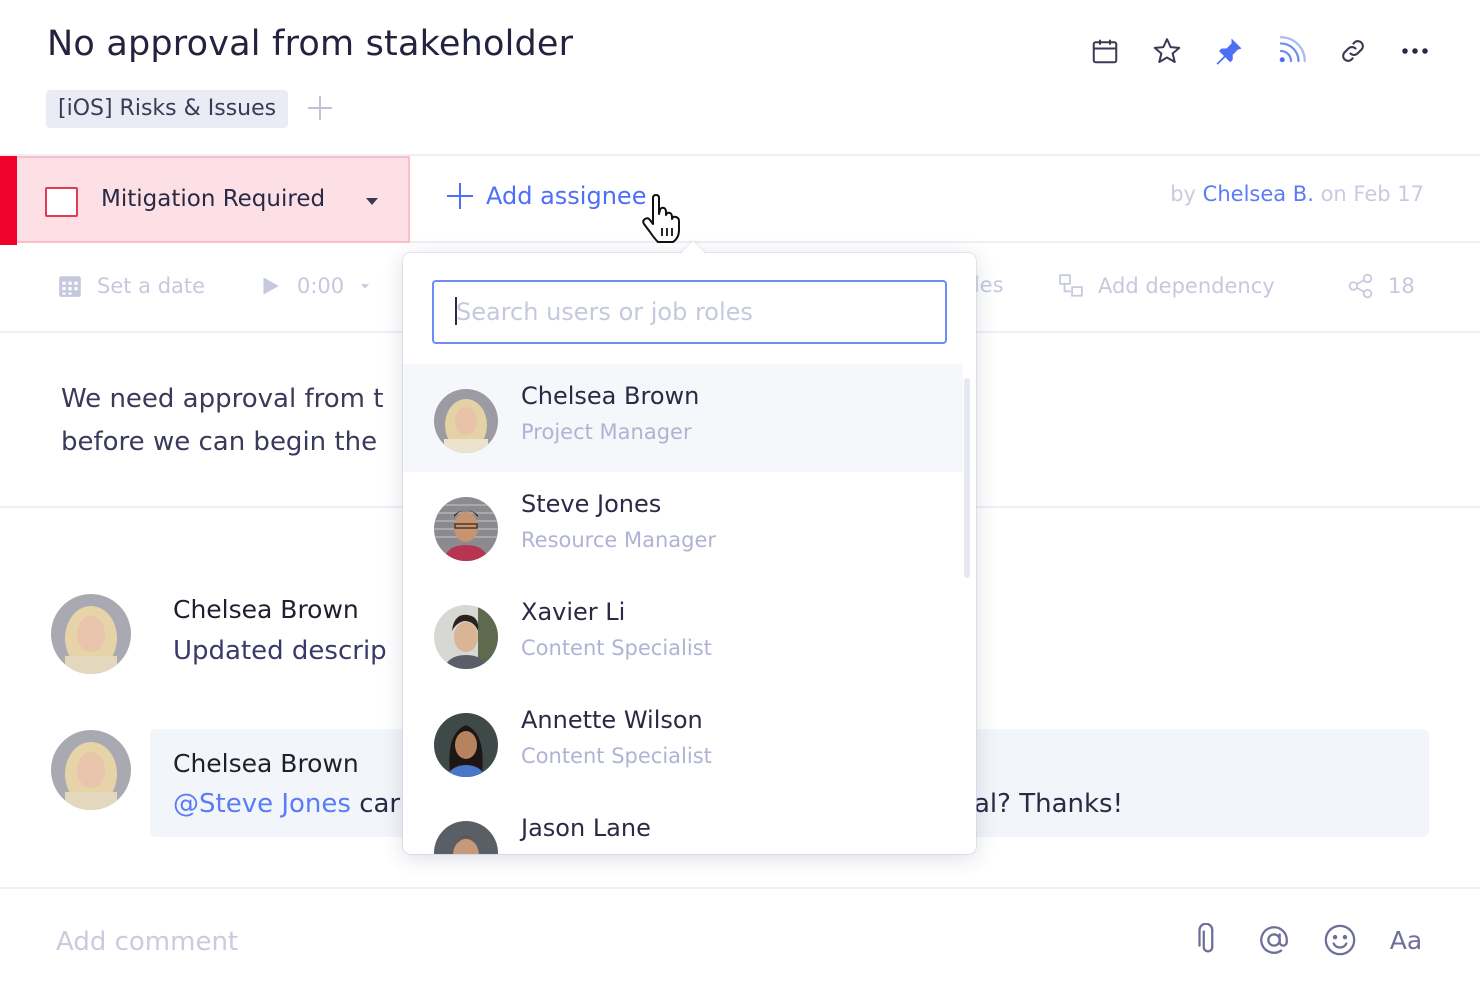  What do you see at coordinates (1071, 285) in the screenshot?
I see `dependency-icon` at bounding box center [1071, 285].